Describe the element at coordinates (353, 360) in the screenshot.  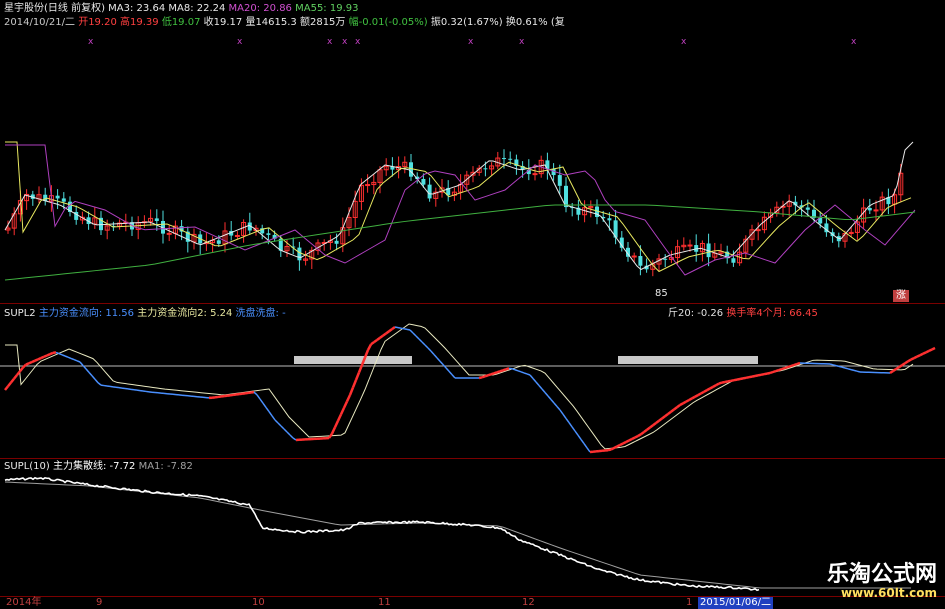
I see `washout-bar` at that location.